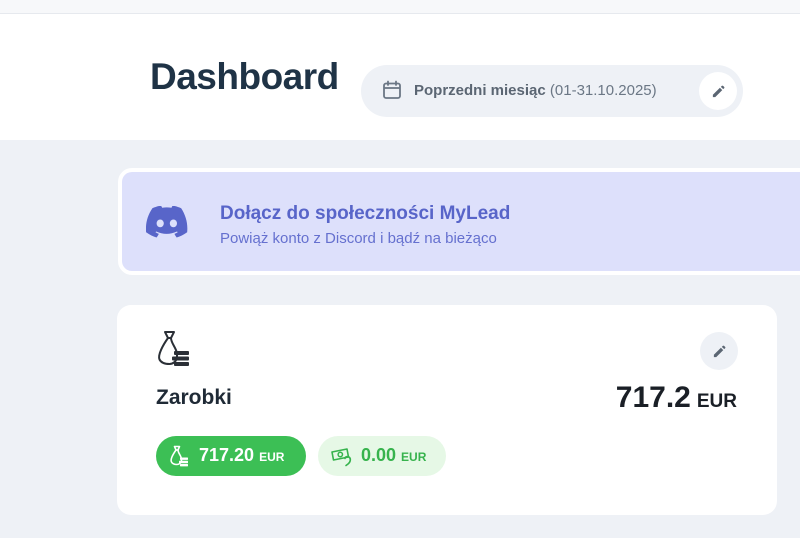 Image resolution: width=800 pixels, height=538 pixels. What do you see at coordinates (379, 455) in the screenshot?
I see `pill-value: 0.00` at bounding box center [379, 455].